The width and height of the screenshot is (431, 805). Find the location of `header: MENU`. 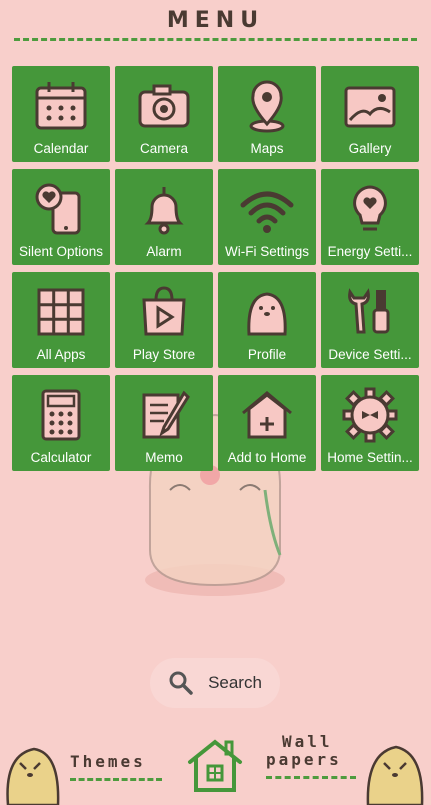

header: MENU is located at coordinates (215, 24).